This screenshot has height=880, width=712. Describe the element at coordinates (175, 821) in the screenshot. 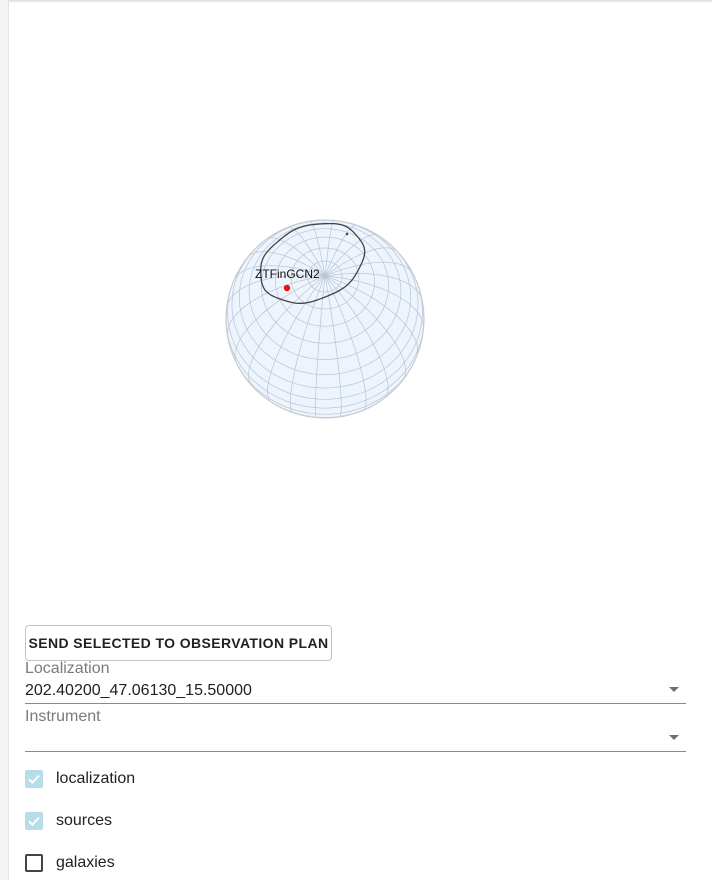

I see `layer-toggle-sources: sources` at that location.